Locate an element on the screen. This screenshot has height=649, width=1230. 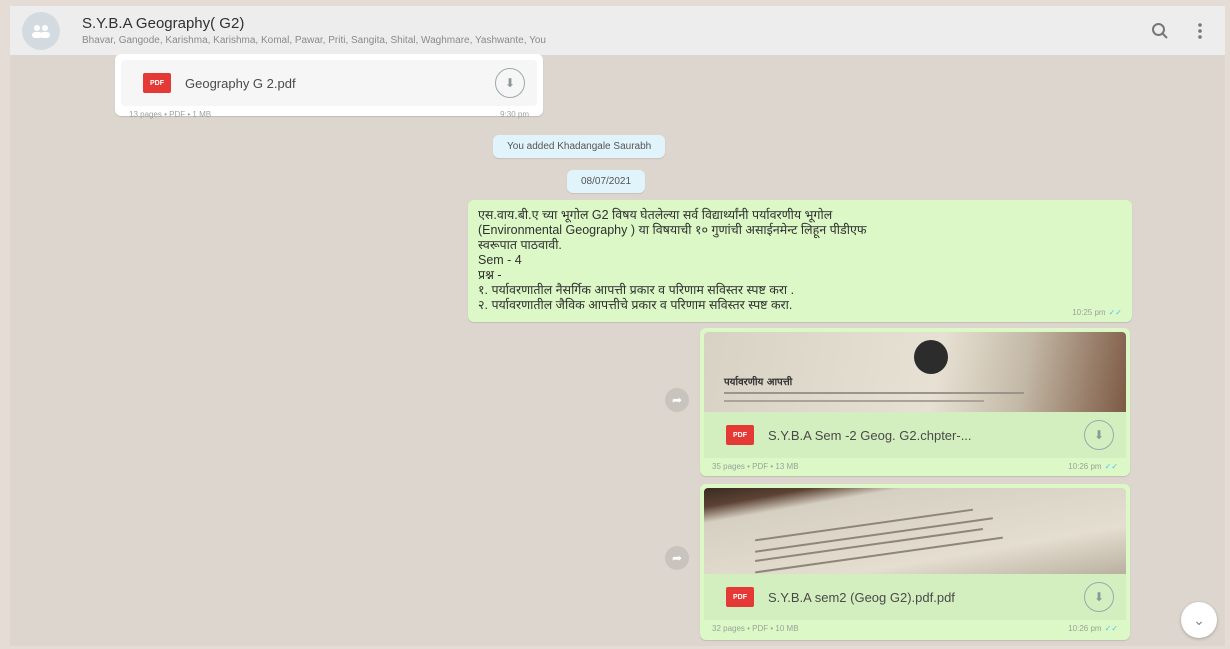
group-avatar is located at coordinates (41, 30).